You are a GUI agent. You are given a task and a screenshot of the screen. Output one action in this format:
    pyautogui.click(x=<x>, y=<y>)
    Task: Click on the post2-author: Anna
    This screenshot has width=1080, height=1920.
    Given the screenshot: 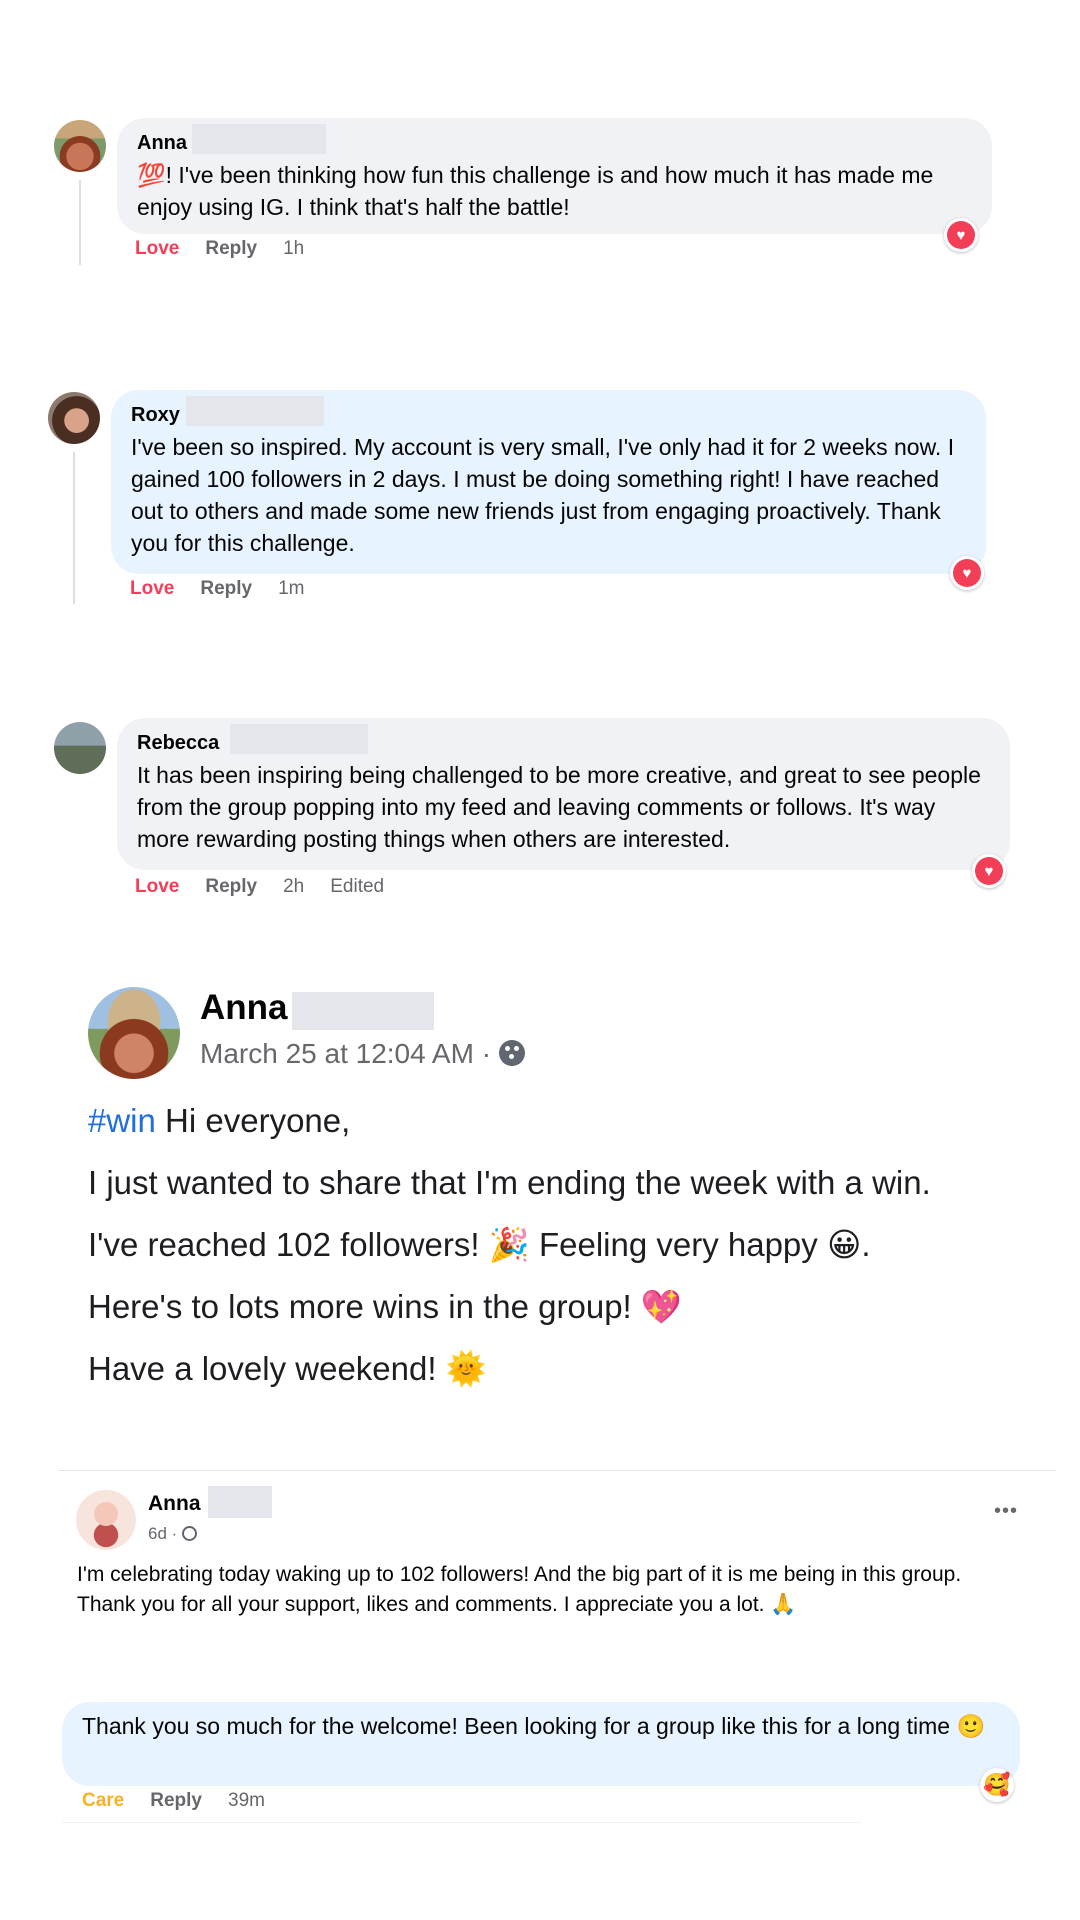 What is the action you would take?
    pyautogui.click(x=174, y=1504)
    